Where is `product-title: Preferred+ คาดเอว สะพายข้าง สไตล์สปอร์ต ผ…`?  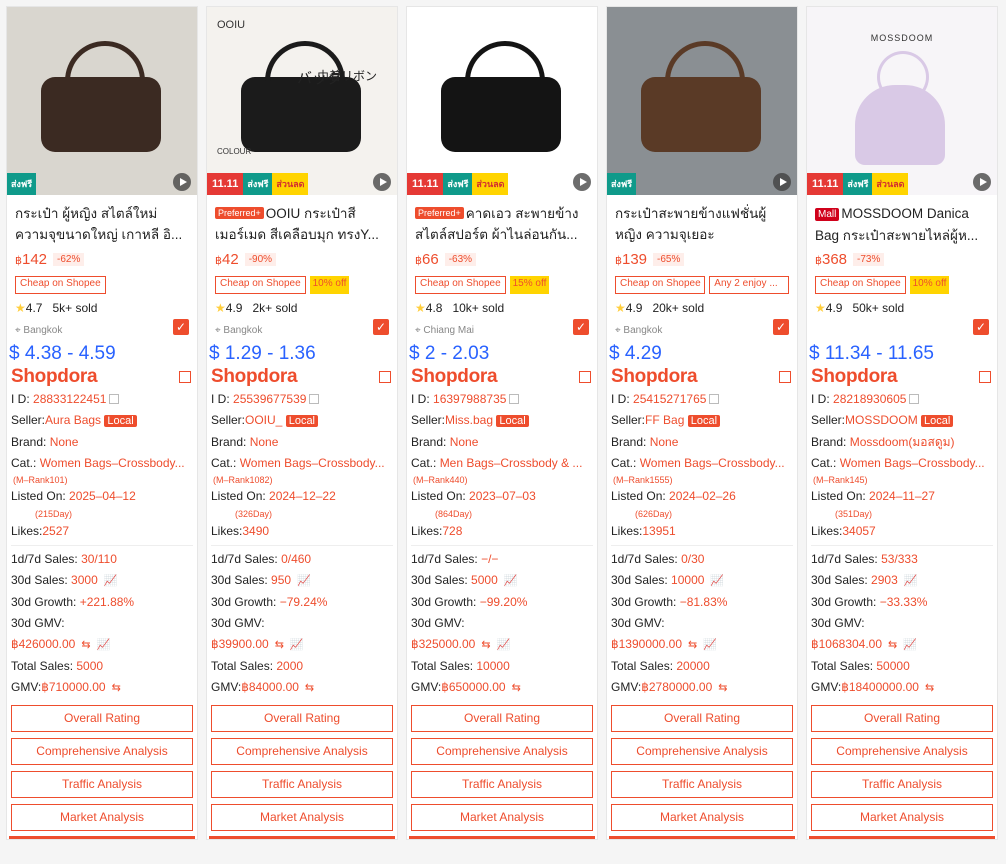
product-title: Preferred+ คาดเอว สะพายข้าง สไตล์สปอร์ต ผ… is located at coordinates (502, 220).